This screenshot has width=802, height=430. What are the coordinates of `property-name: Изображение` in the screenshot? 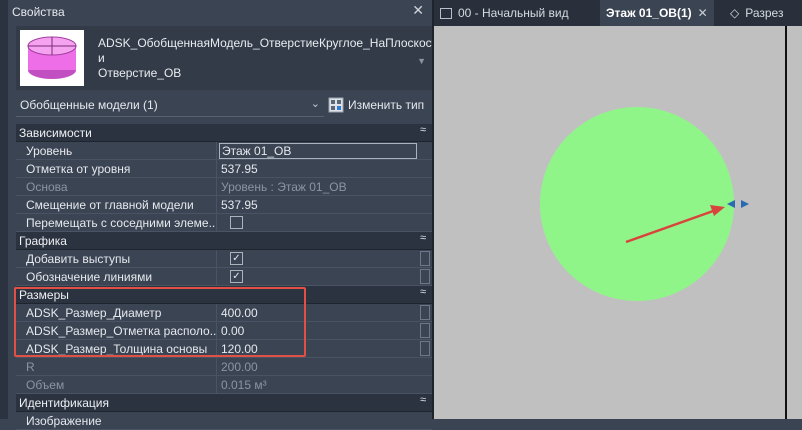 It's located at (64, 421).